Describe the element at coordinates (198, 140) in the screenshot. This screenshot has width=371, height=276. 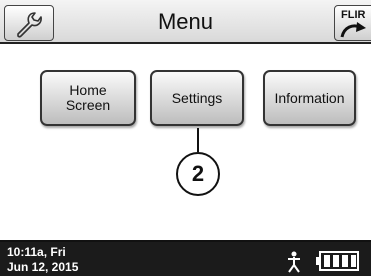
I see `callout-leader-line` at that location.